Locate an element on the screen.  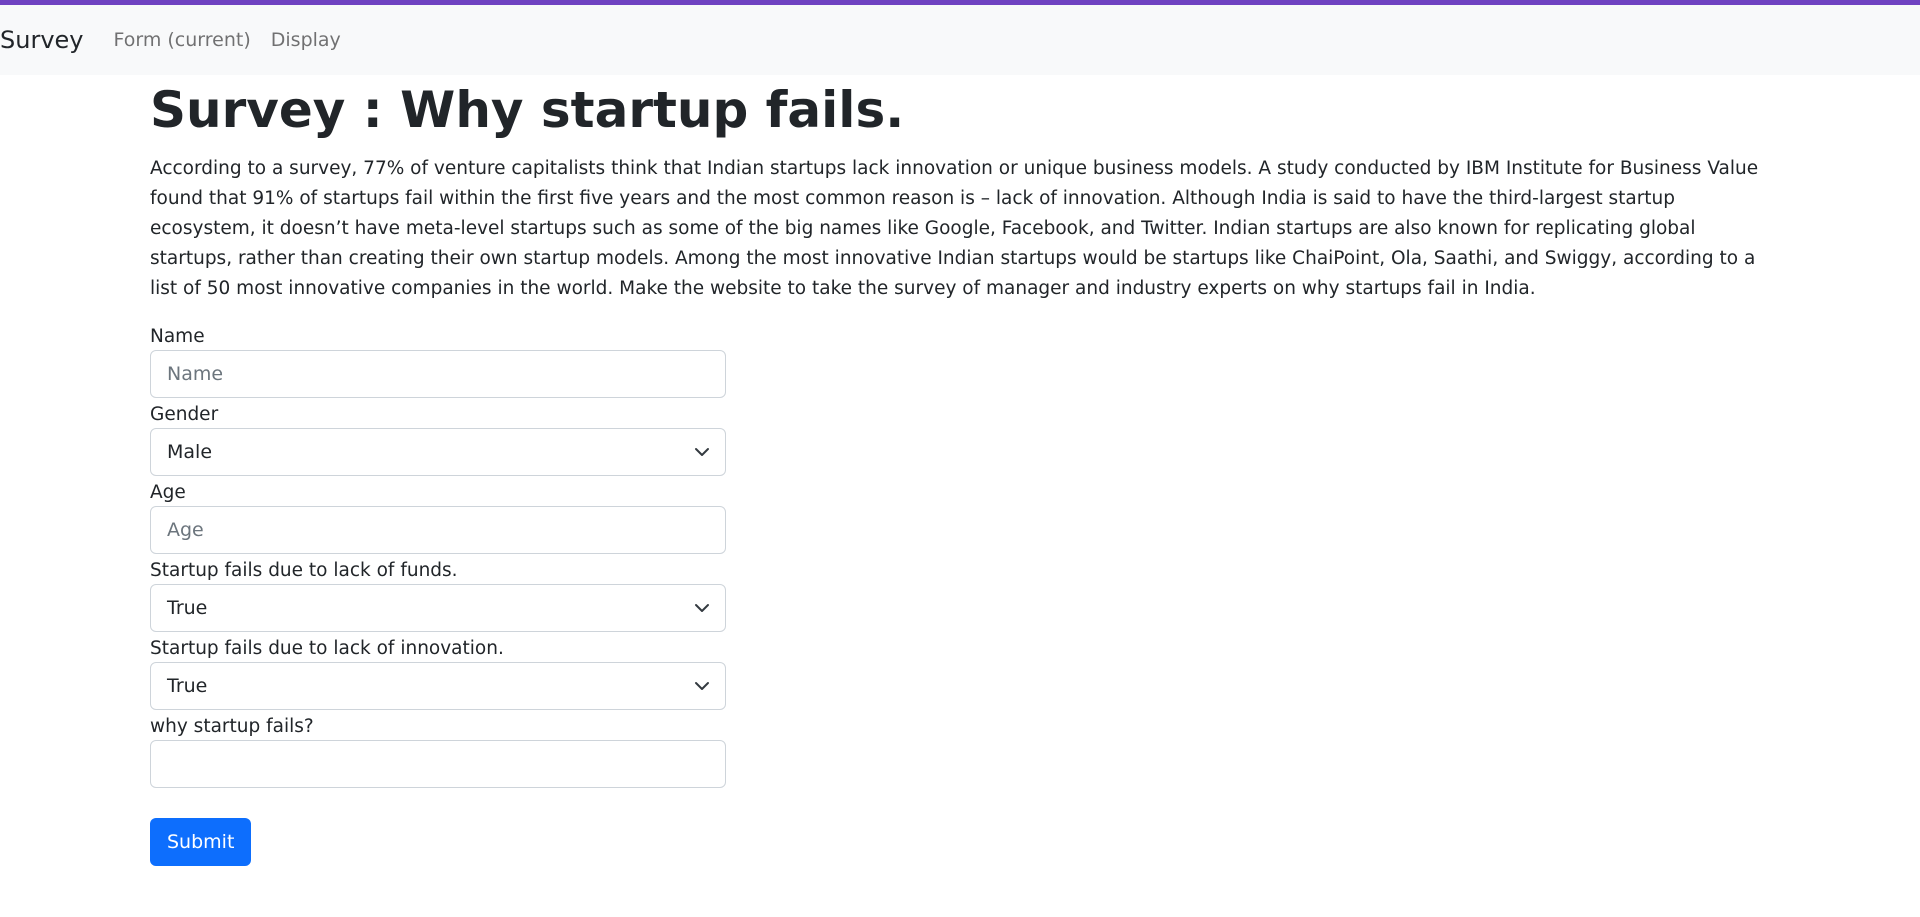
funds-select-wrapper: True is located at coordinates (438, 608).